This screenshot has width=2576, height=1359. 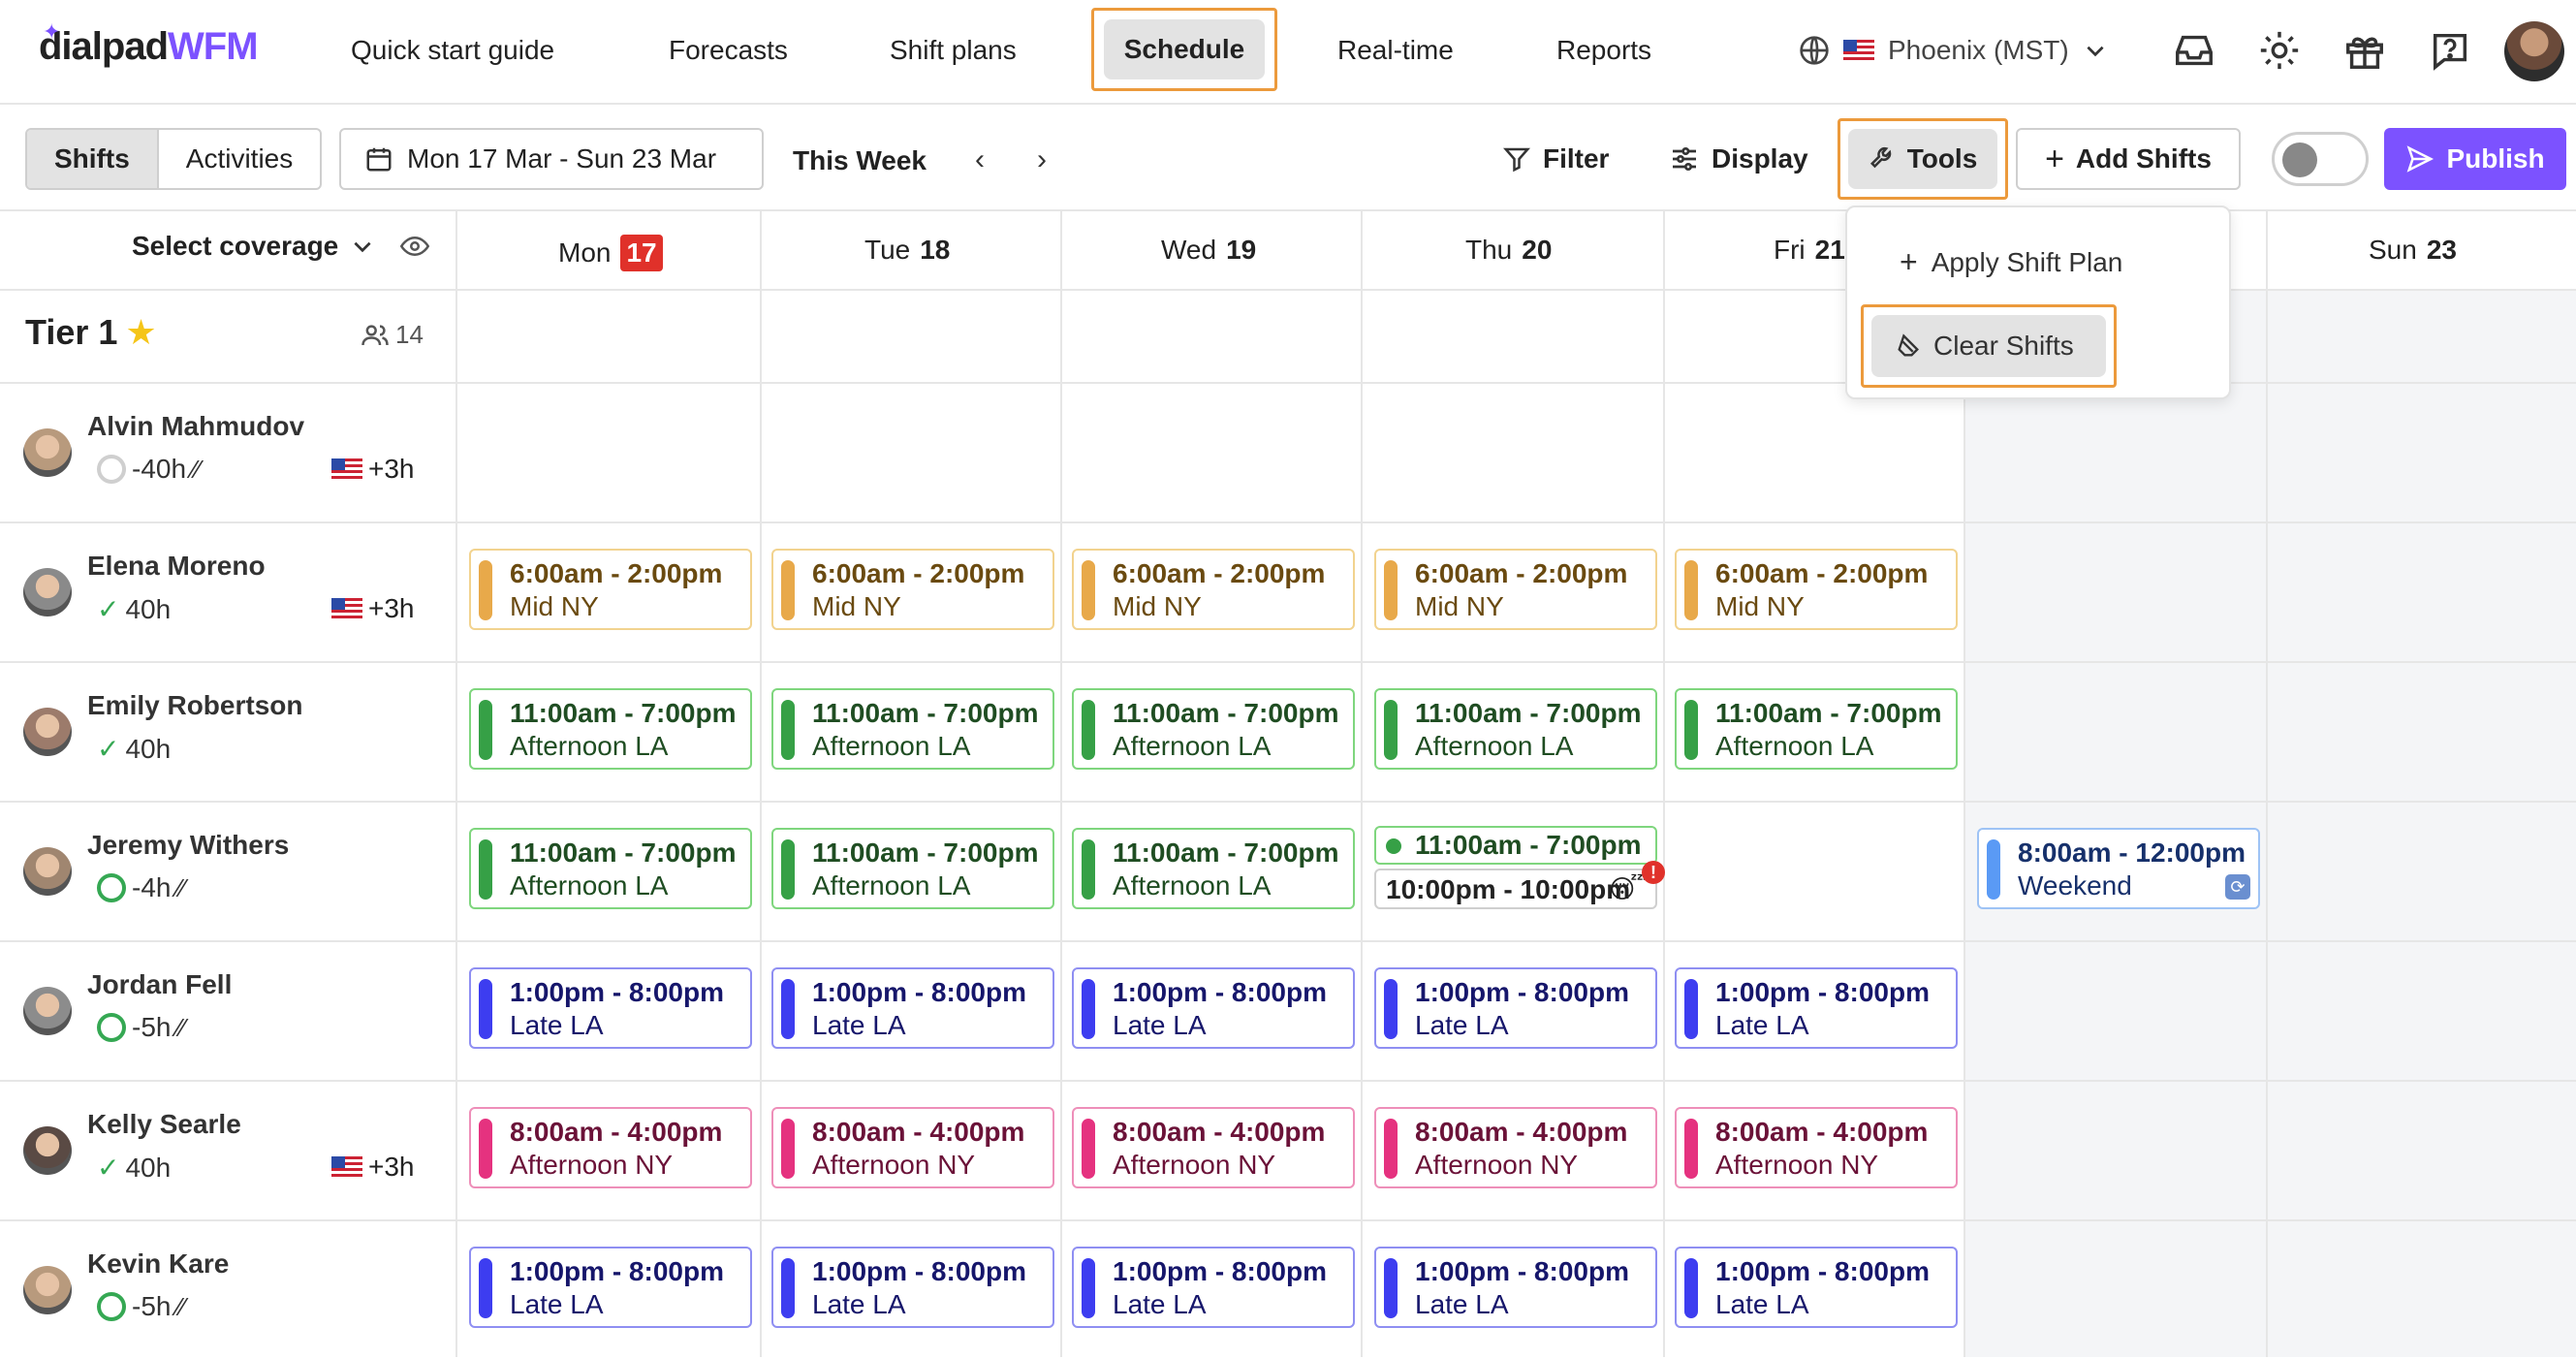 What do you see at coordinates (925, 713) in the screenshot?
I see `shift-time: 11:00am - 7:00pm` at bounding box center [925, 713].